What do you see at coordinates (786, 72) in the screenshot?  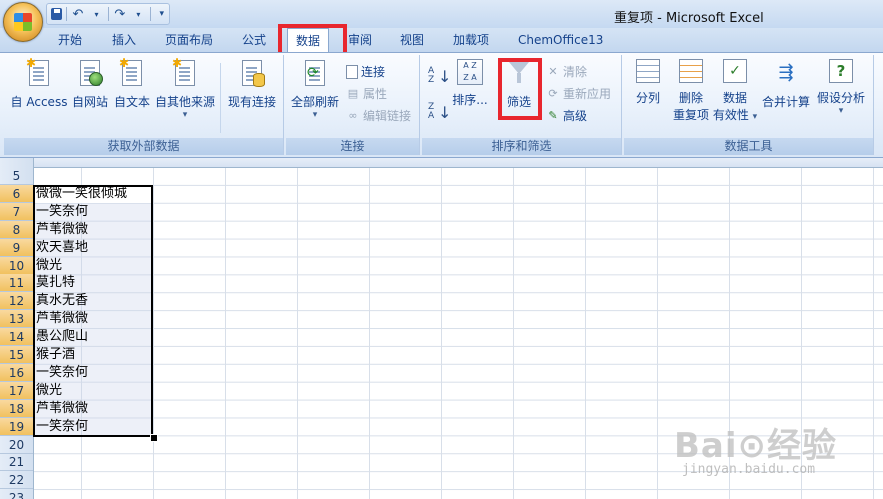 I see `consolidate-icon: ⇶` at bounding box center [786, 72].